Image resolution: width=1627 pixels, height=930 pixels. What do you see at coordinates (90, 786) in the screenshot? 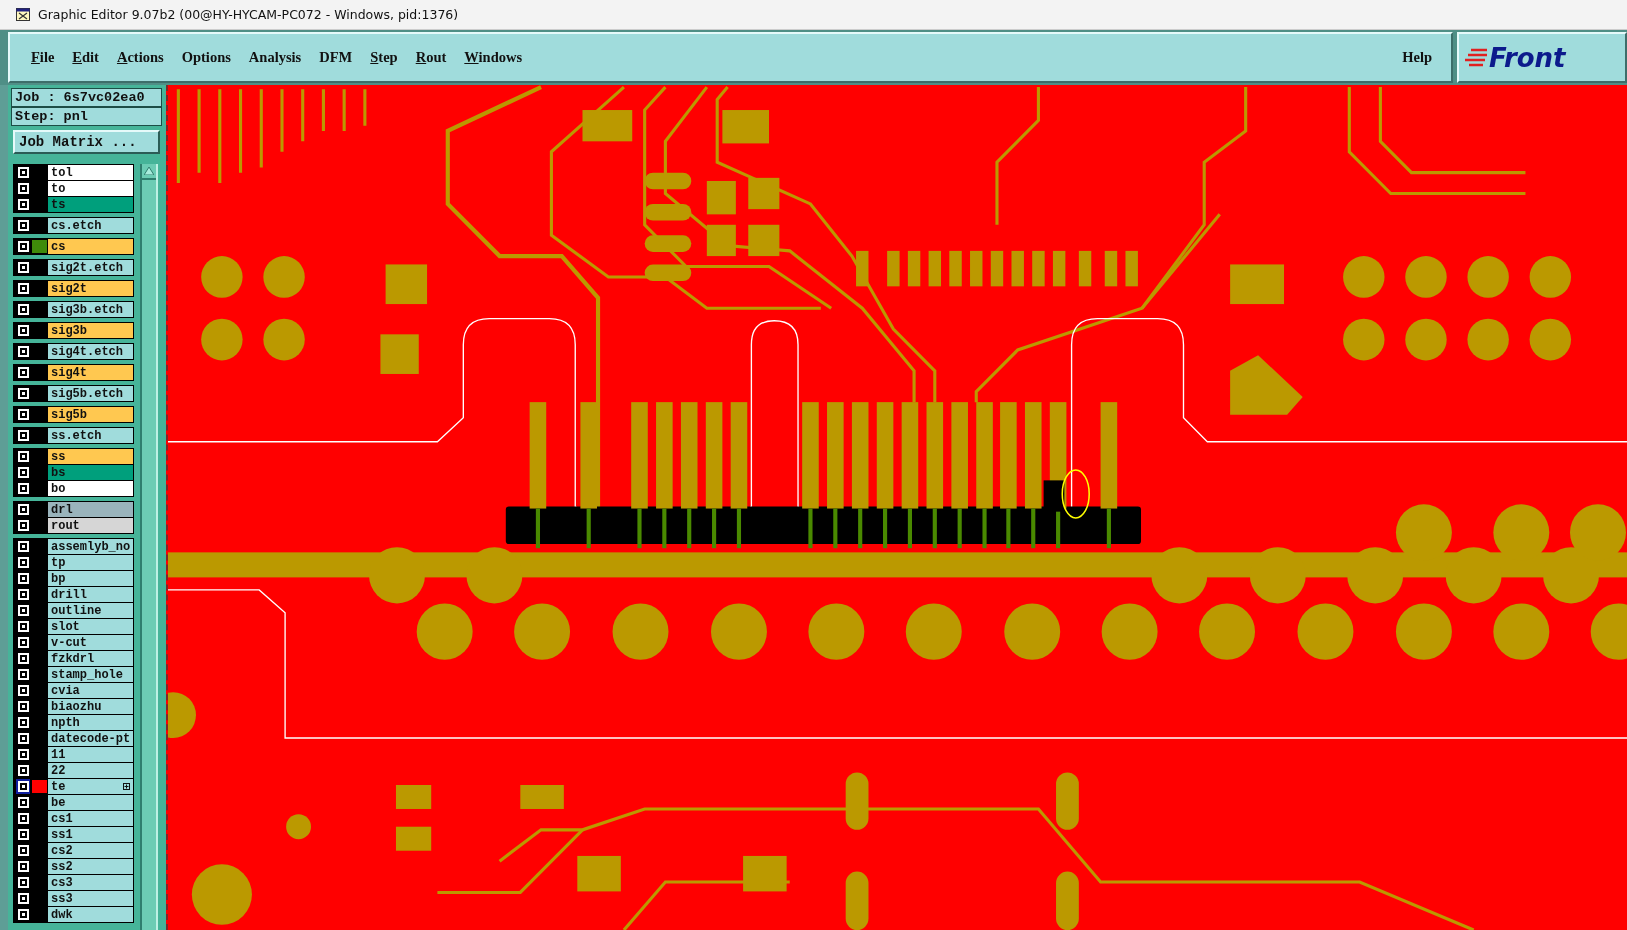
I see `layer-name: te` at bounding box center [90, 786].